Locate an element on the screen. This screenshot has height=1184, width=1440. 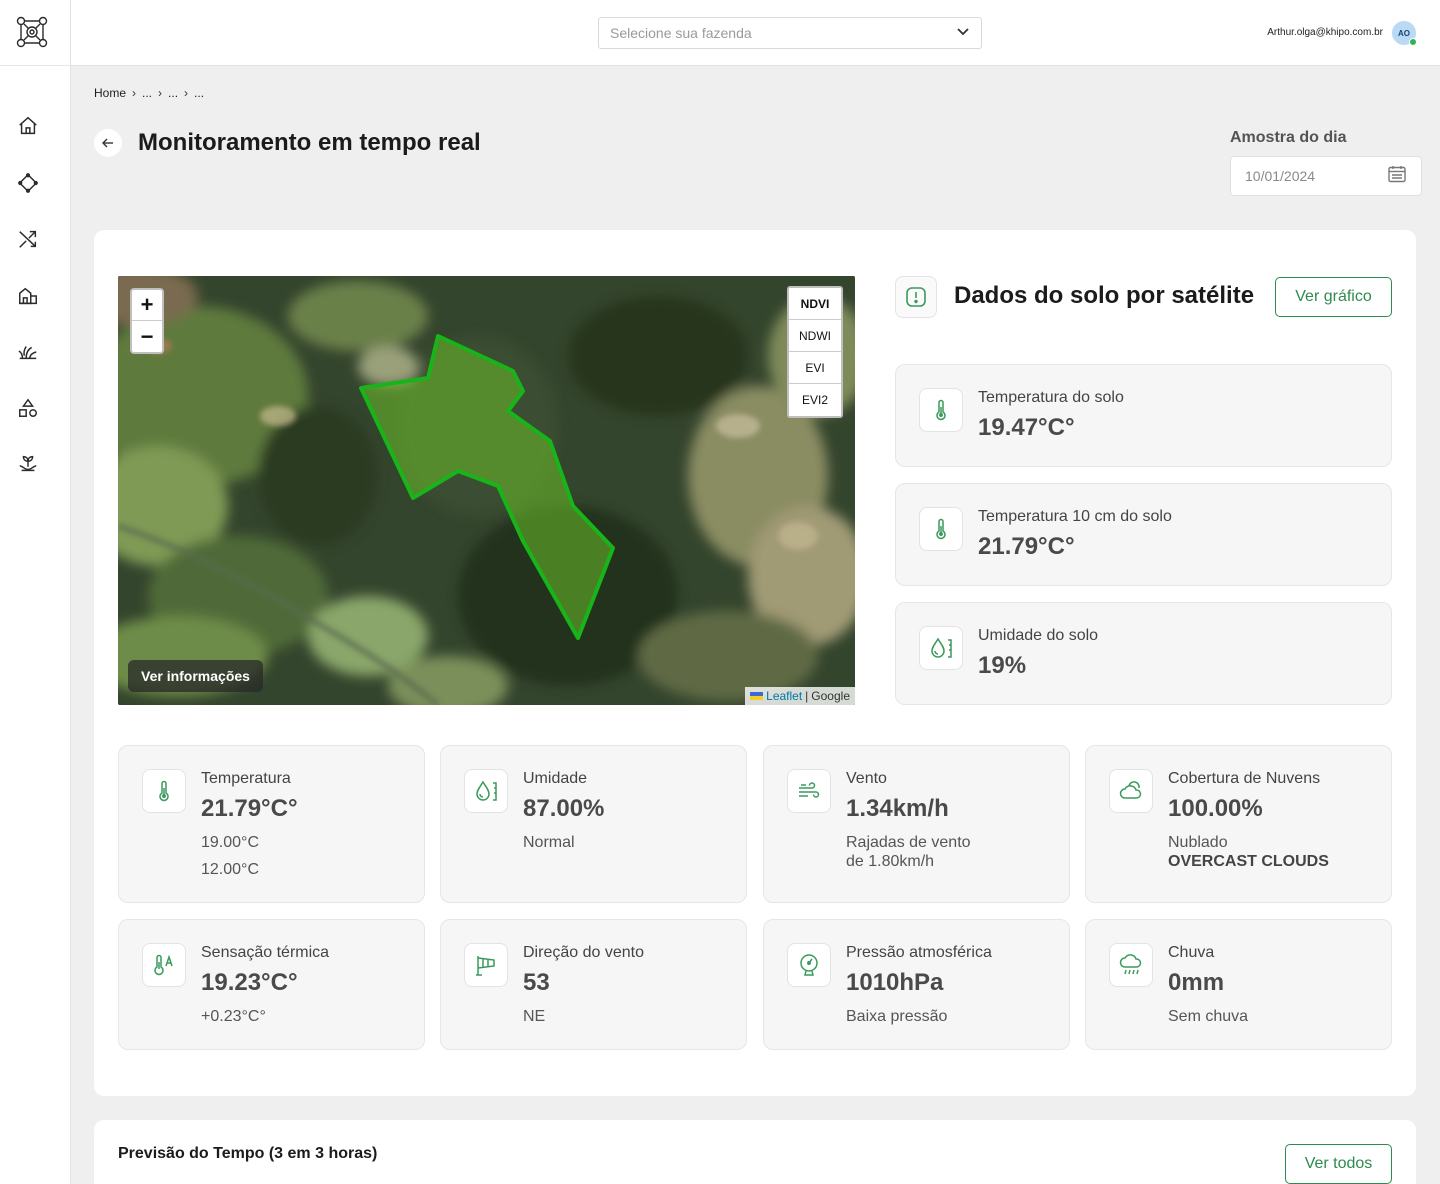
card-value: 100.00% is located at coordinates (1215, 808).